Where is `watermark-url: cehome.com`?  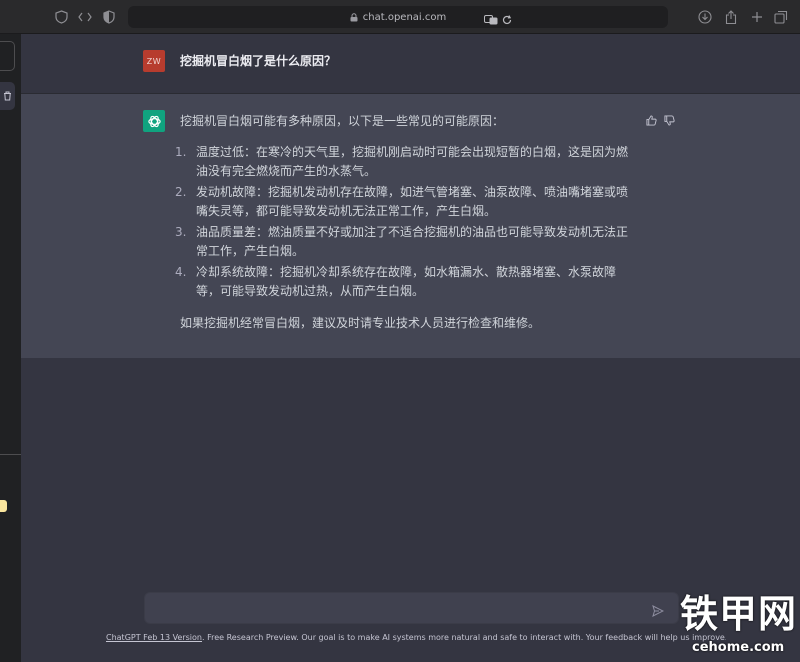
watermark-url: cehome.com is located at coordinates (738, 647).